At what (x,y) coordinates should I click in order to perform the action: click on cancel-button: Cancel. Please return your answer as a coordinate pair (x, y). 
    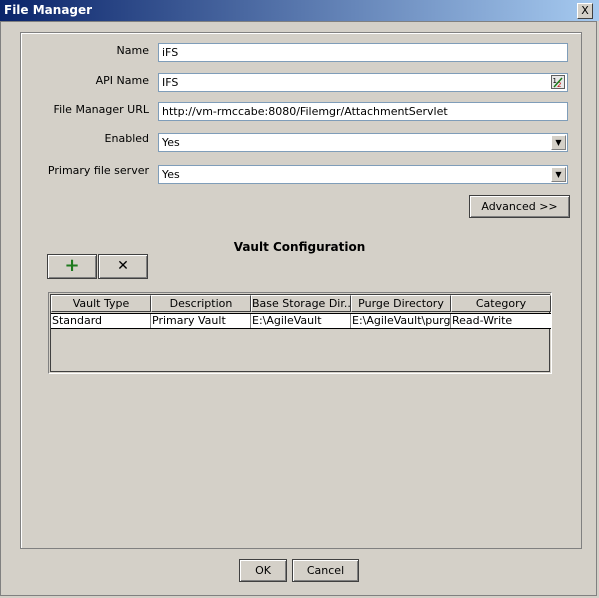
    Looking at the image, I should click on (325, 570).